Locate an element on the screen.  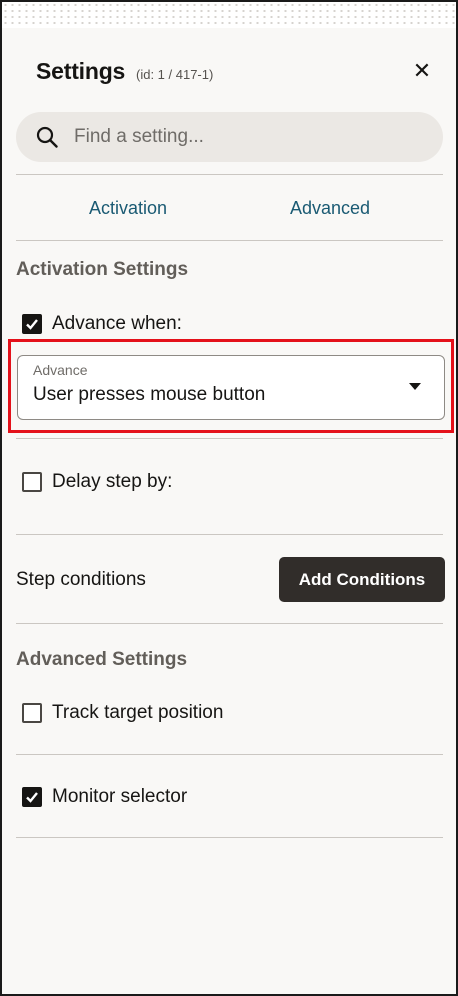
dotted-header-strip is located at coordinates (229, 15).